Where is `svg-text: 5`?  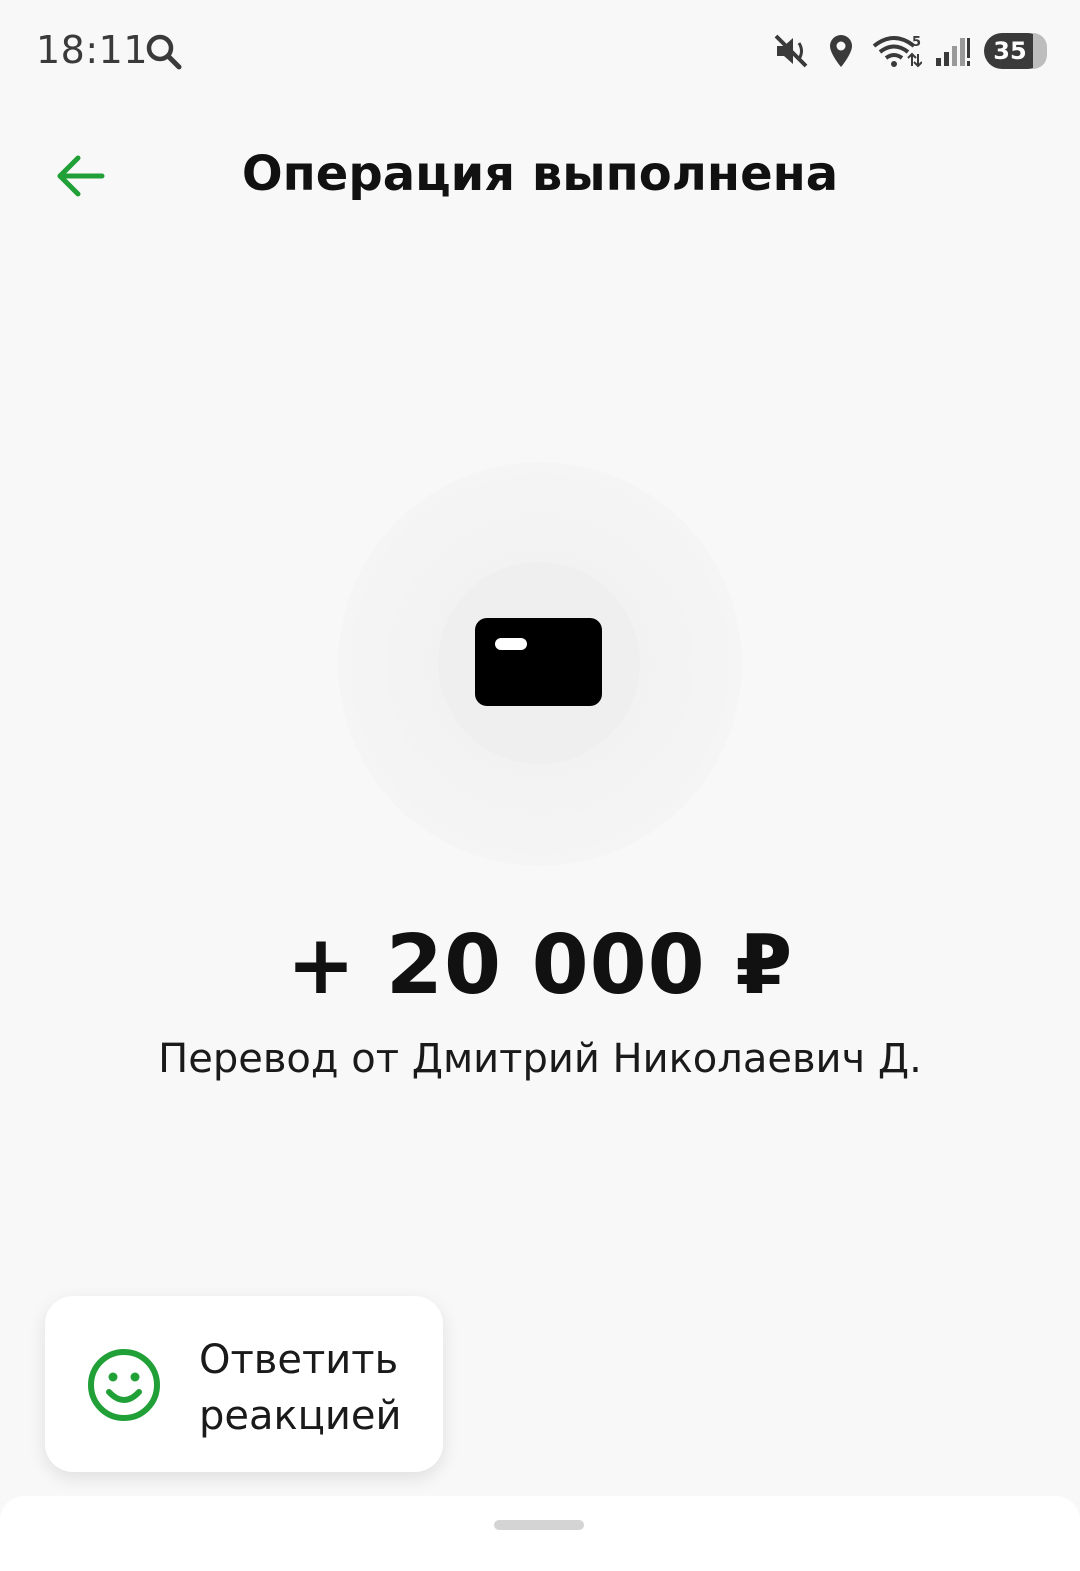
svg-text: 5 is located at coordinates (916, 42).